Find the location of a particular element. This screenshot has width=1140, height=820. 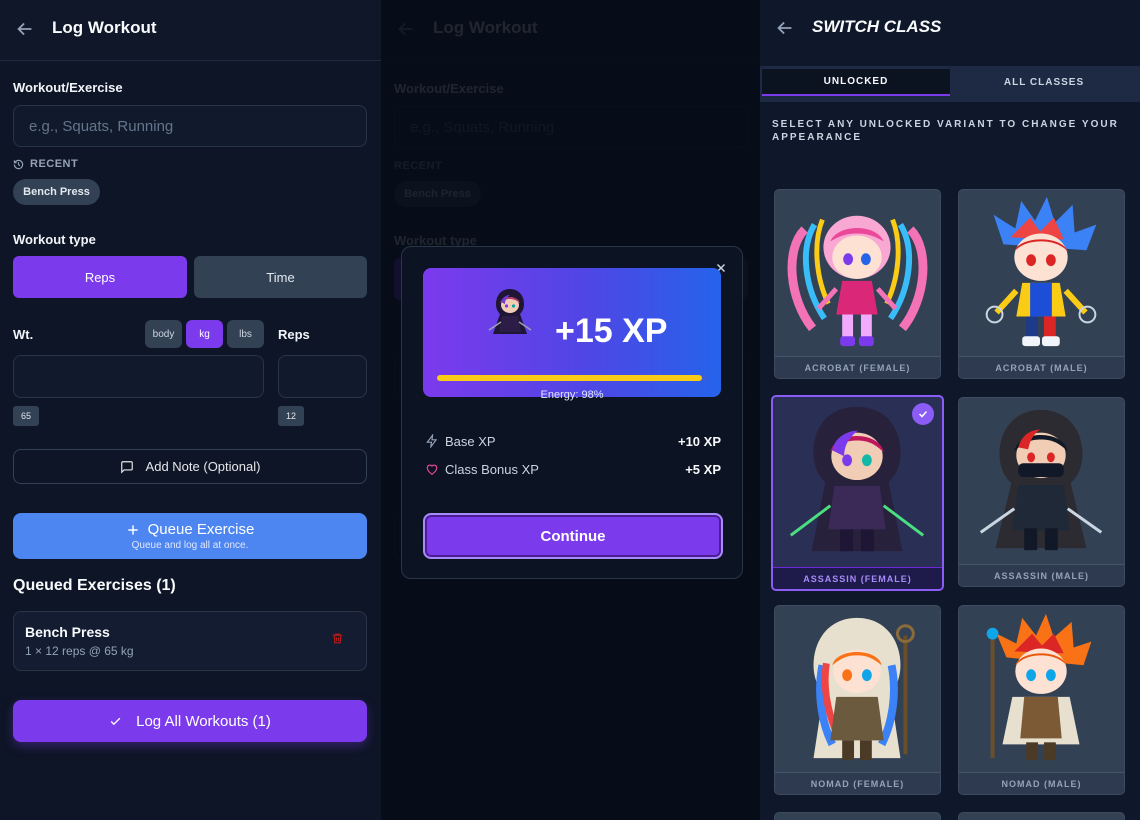

queued-item-detail: 1 × 12 reps @ 65 kg is located at coordinates (79, 651).